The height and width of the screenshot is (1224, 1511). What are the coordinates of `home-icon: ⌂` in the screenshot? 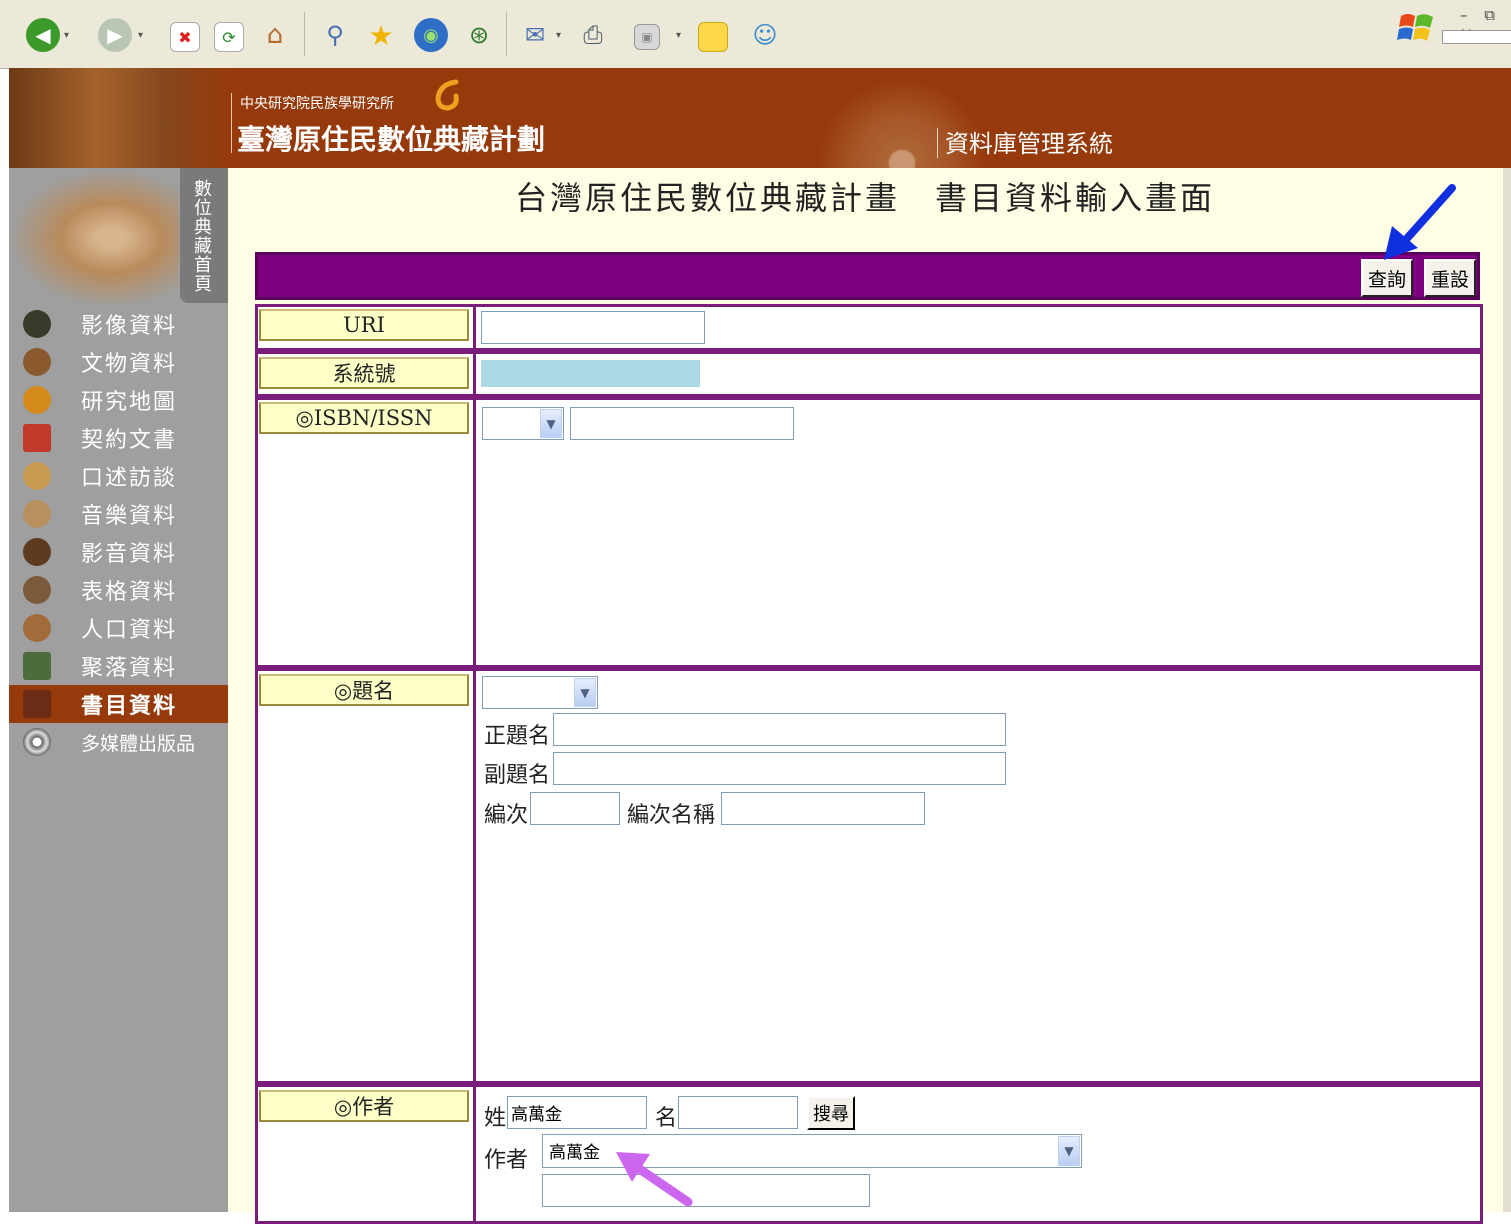 It's located at (275, 35).